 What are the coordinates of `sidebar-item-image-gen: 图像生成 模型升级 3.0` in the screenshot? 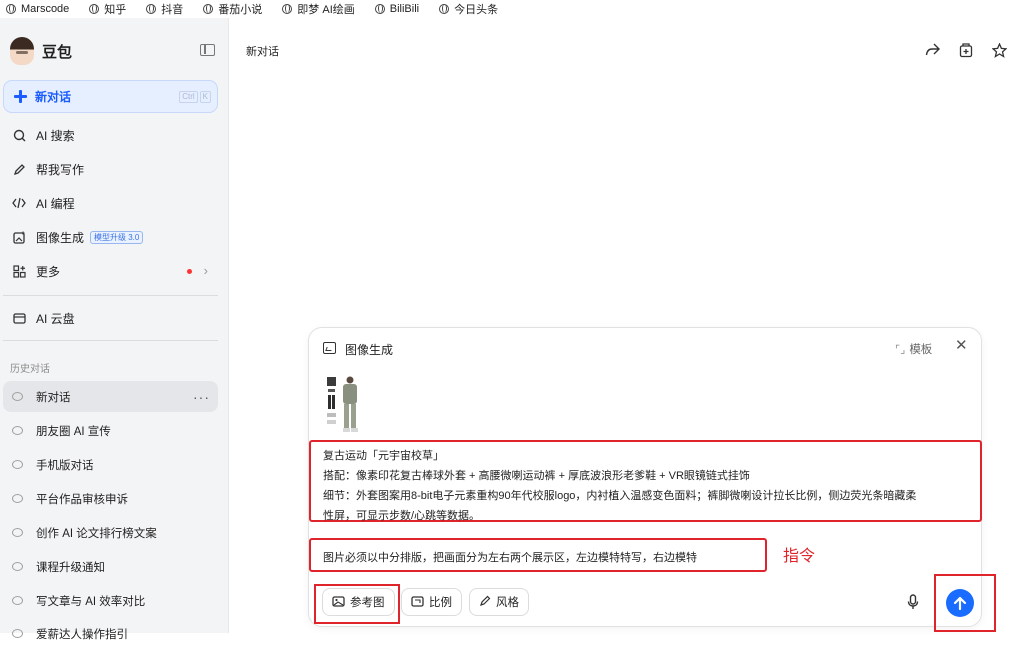 It's located at (110, 237).